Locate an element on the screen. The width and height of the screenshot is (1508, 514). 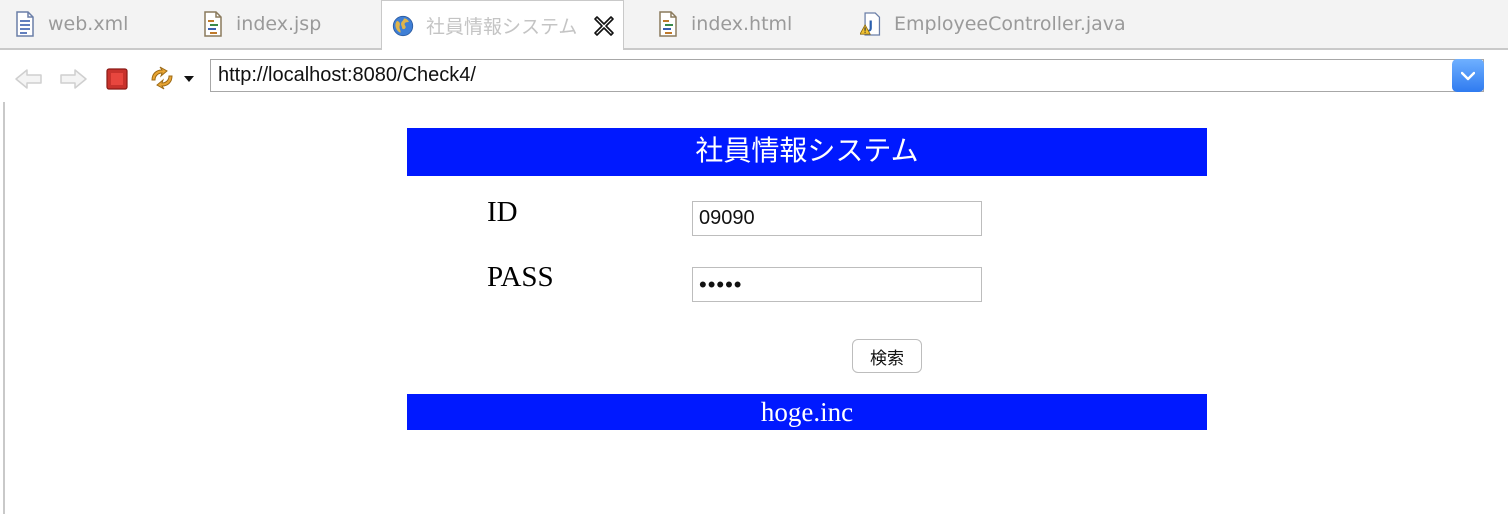
back-arrow-icon is located at coordinates (29, 79).